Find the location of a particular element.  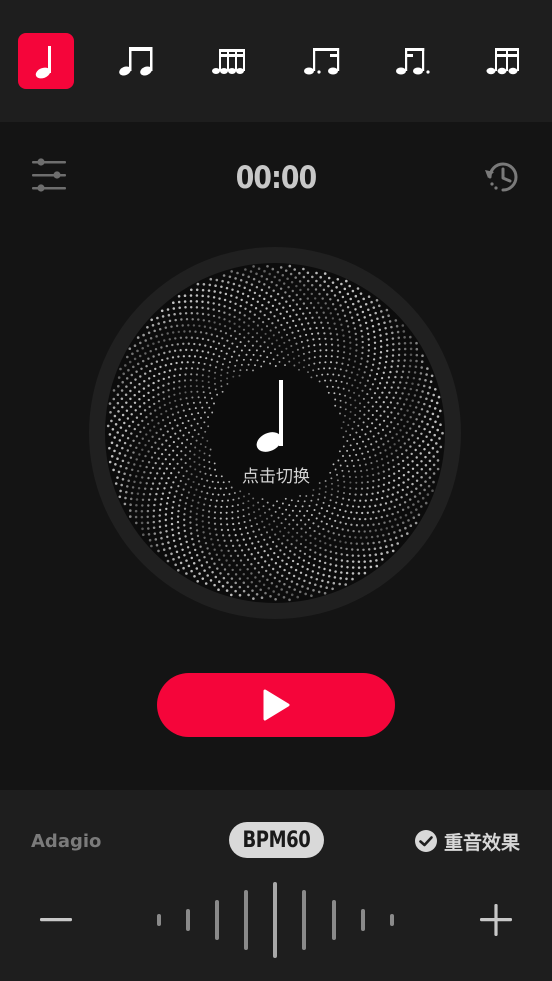

bpm-value: BPM60 is located at coordinates (276, 840).